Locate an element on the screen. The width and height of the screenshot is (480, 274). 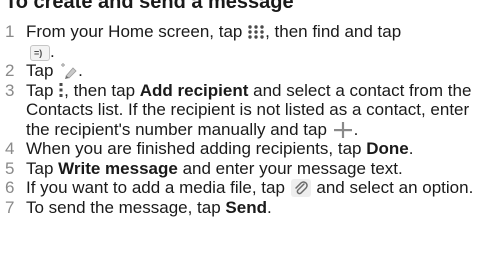
compose-new-message-icon is located at coordinates (69, 71).